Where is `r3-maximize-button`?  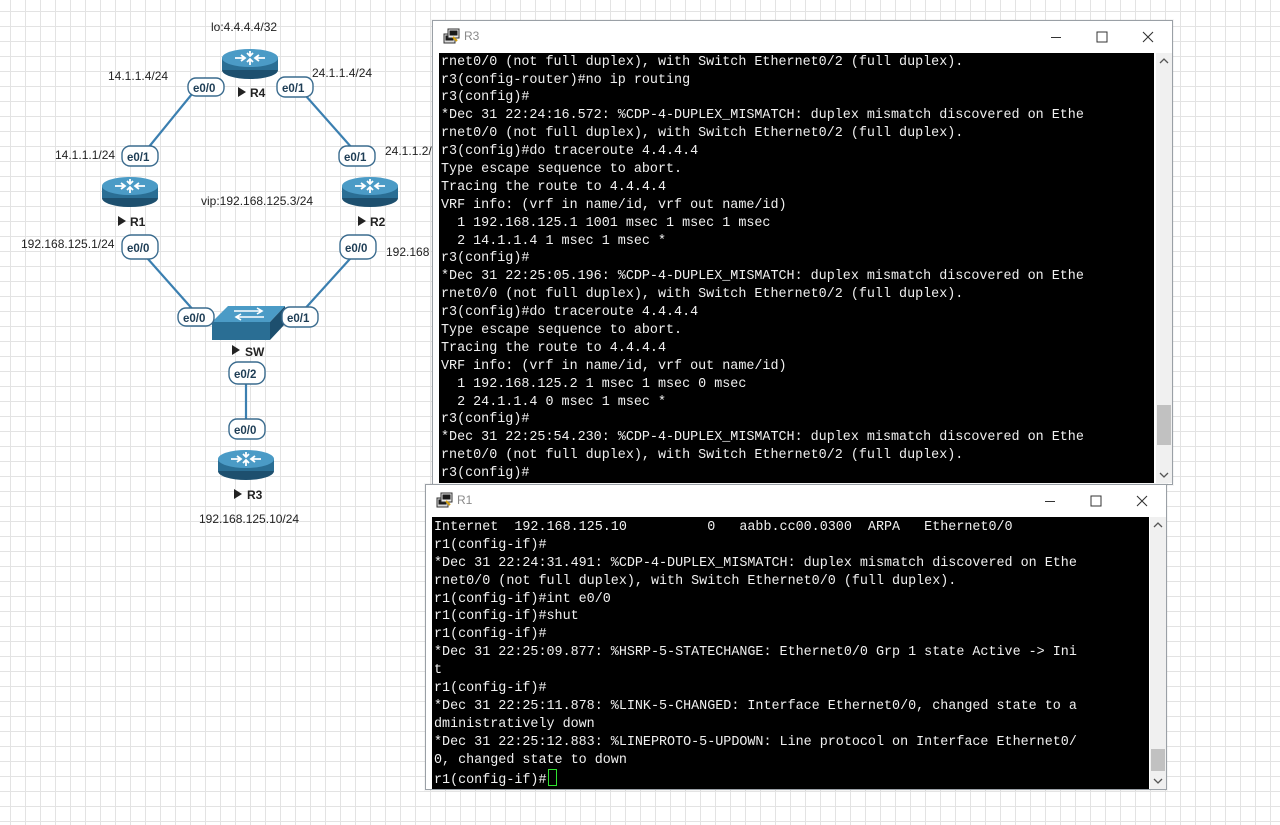 r3-maximize-button is located at coordinates (1103, 37).